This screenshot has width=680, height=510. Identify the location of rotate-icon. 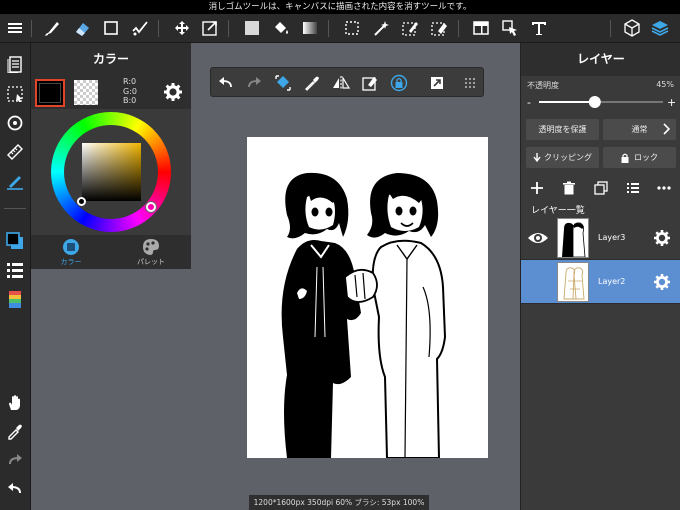
(15, 123).